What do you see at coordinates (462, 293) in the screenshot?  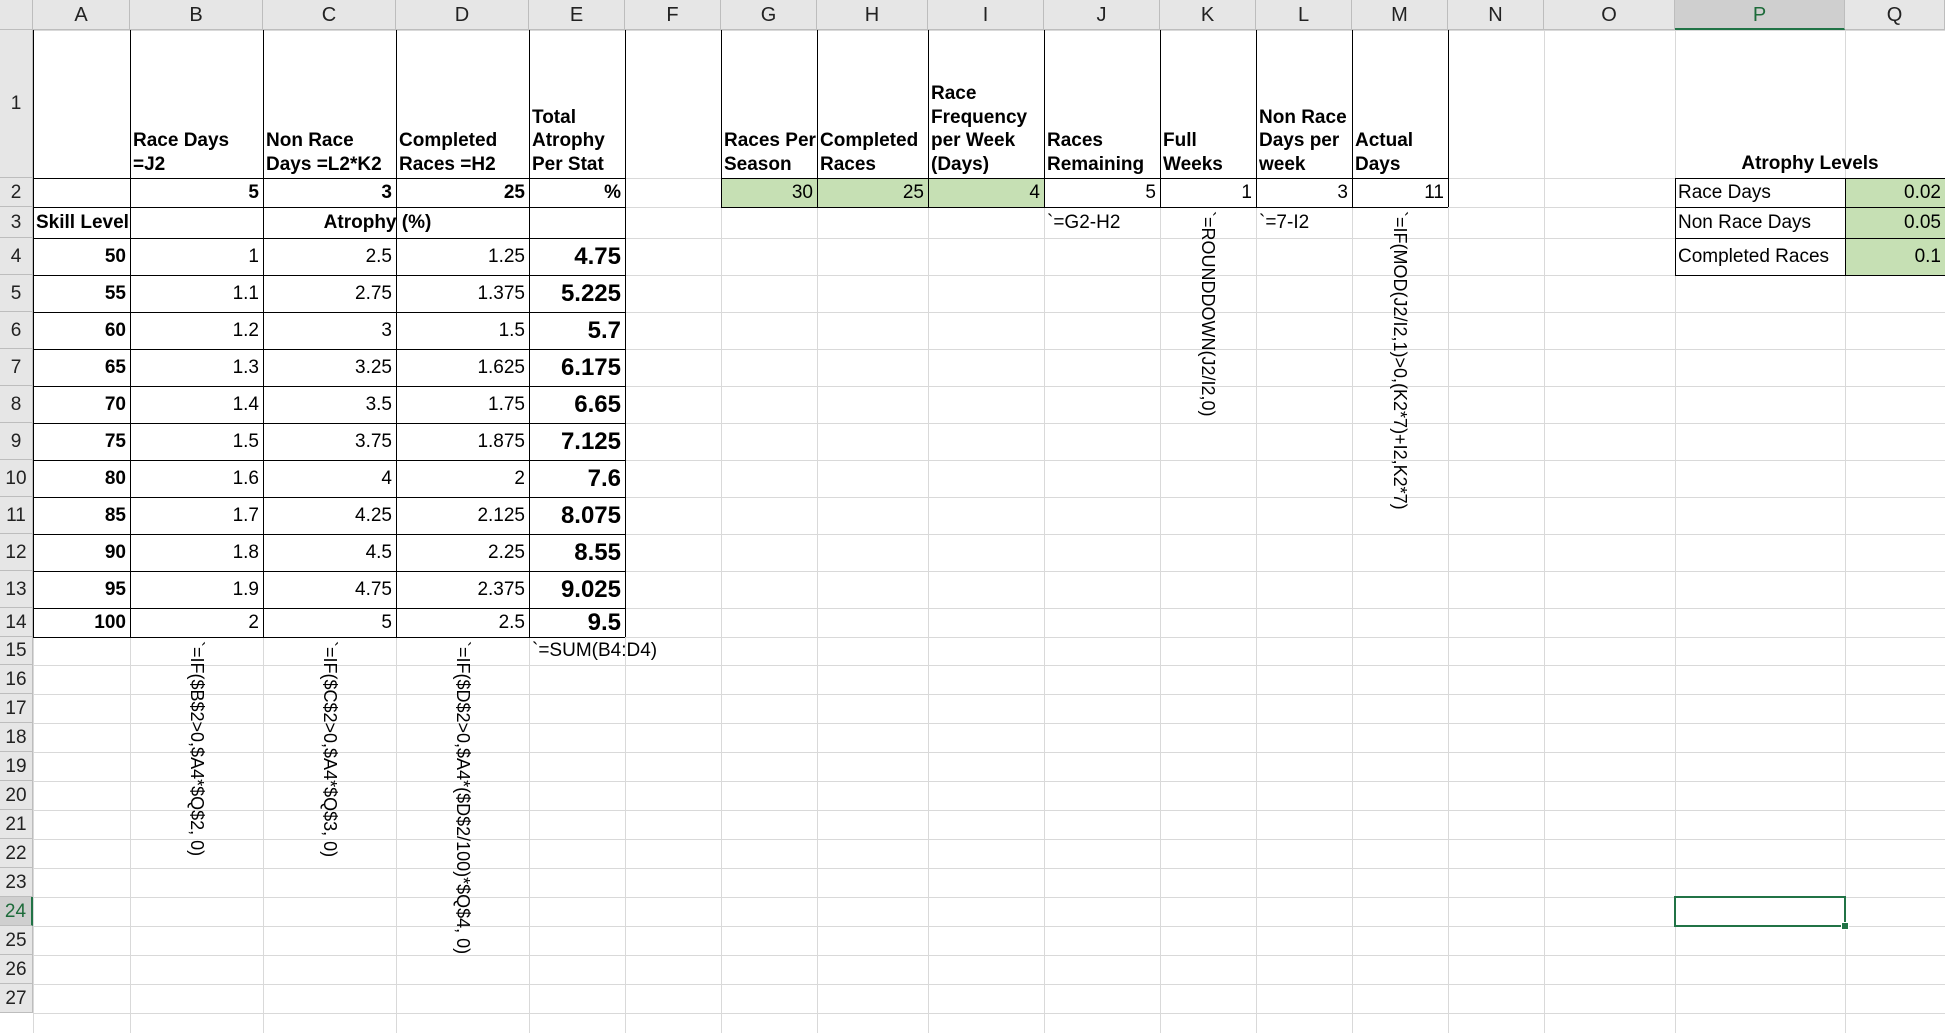 I see `completed-races-atrophy-cell: 1.375` at bounding box center [462, 293].